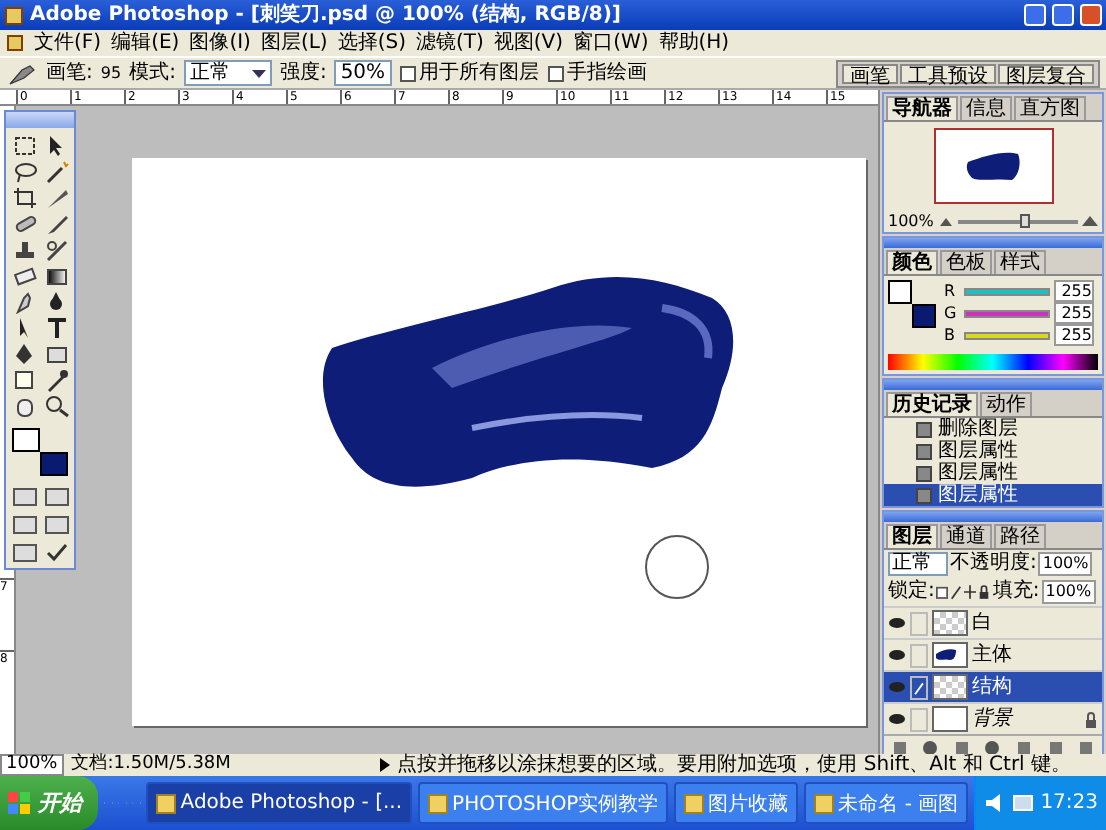 This screenshot has width=1106, height=830. I want to click on check-icon, so click(56, 552).